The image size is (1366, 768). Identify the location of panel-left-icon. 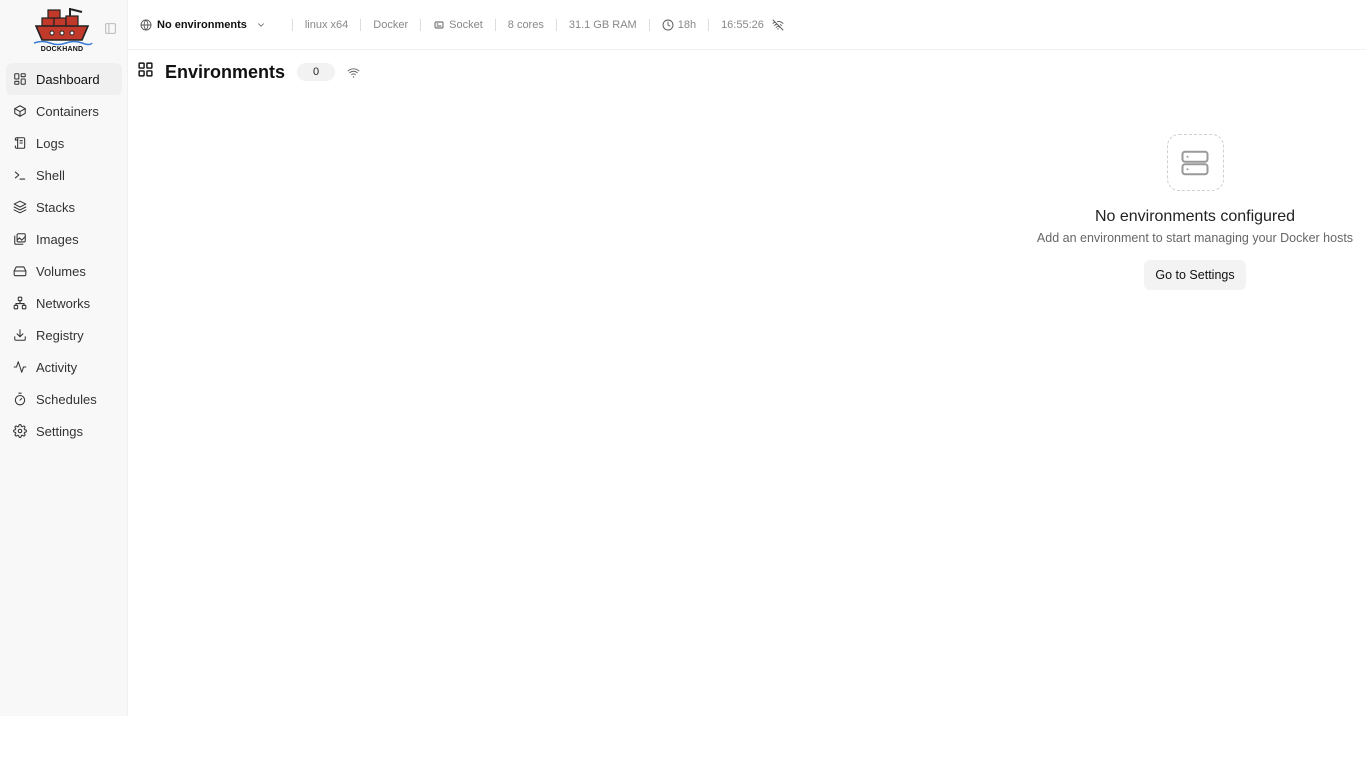
(110, 28).